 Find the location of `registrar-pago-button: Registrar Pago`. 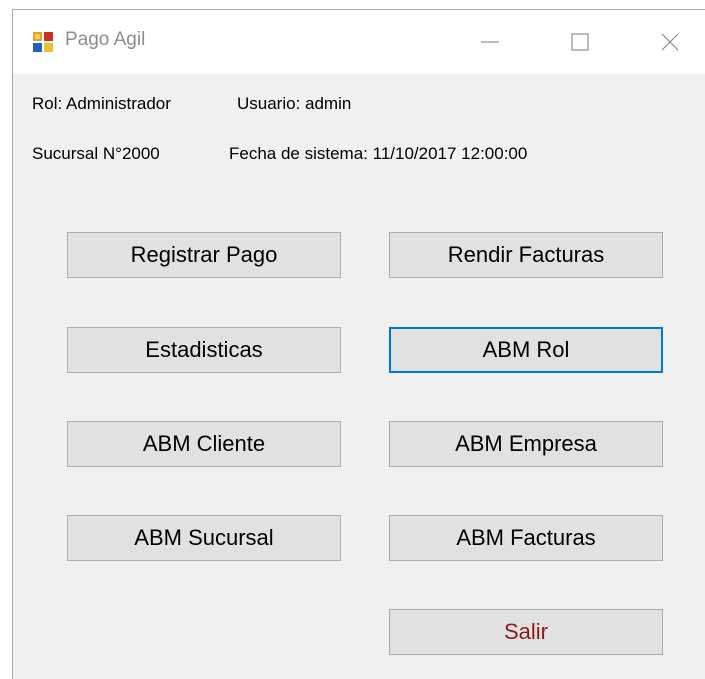

registrar-pago-button: Registrar Pago is located at coordinates (204, 255).